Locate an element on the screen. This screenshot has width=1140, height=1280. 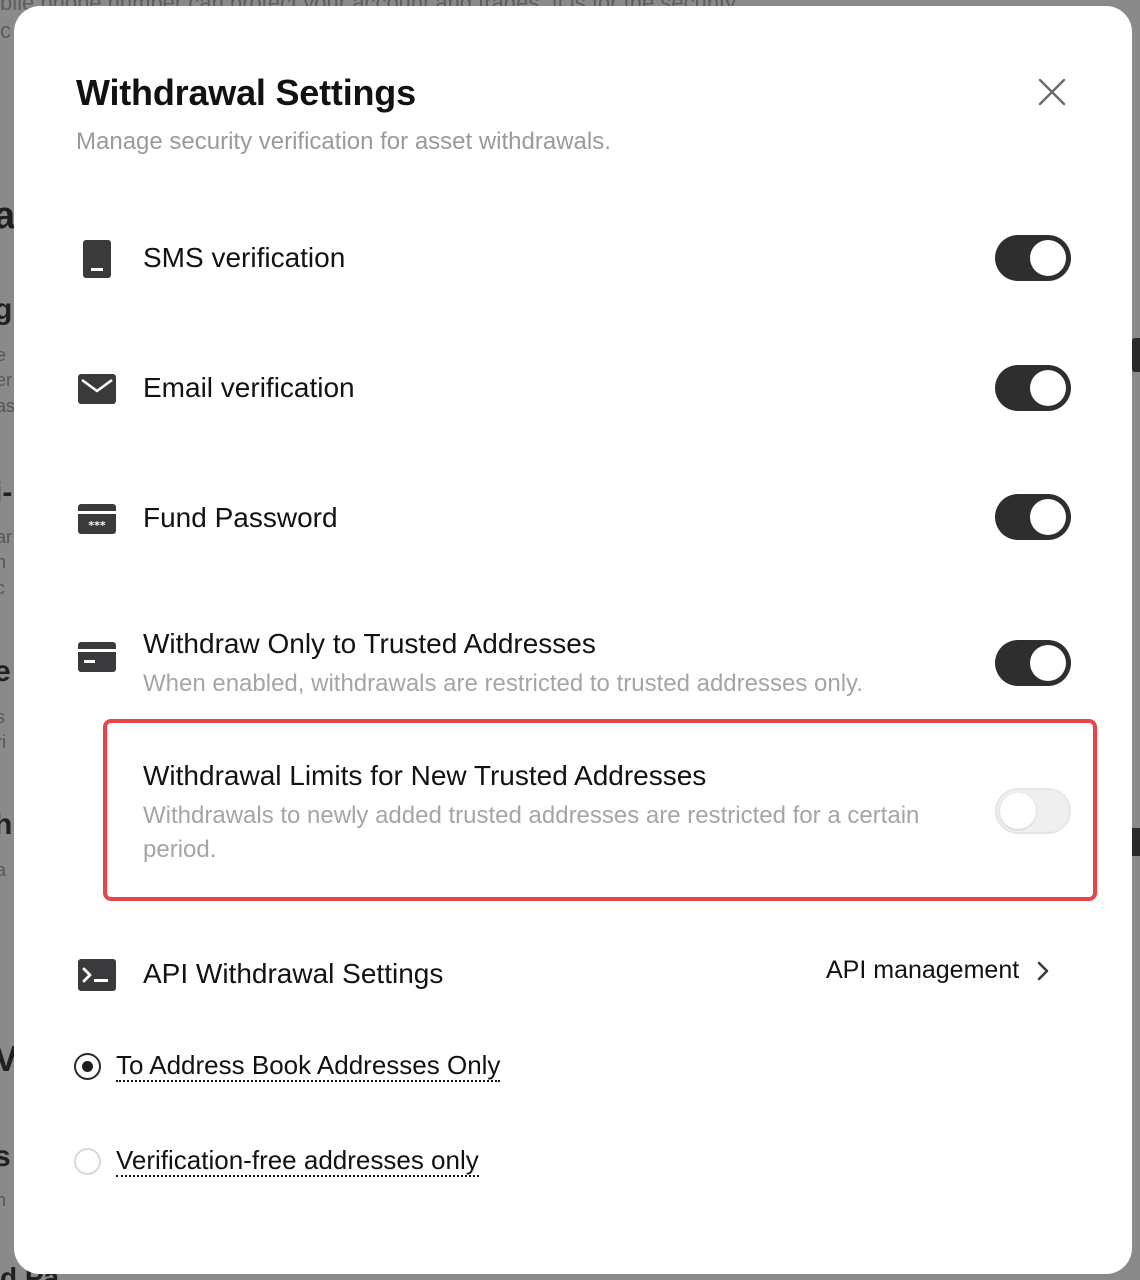
background-text: ar is located at coordinates (6, 537).